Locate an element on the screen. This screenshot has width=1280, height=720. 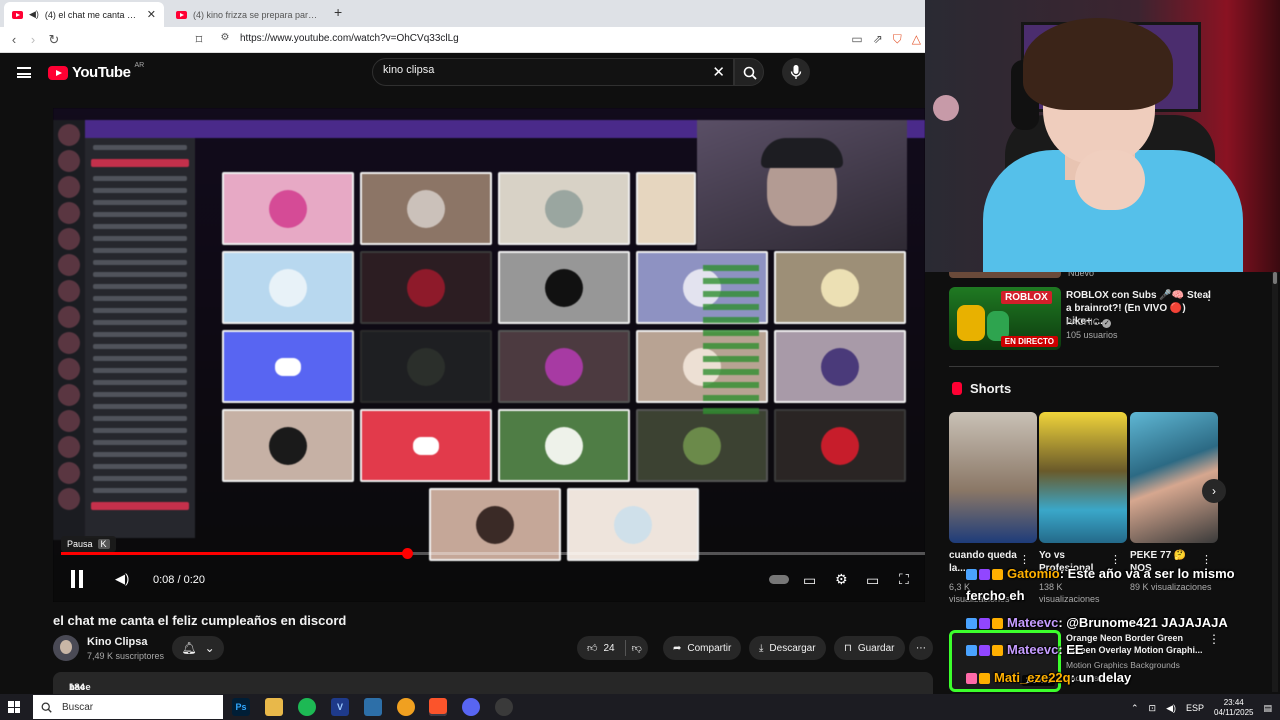
reload-icon: ↻ is located at coordinates (54, 40).